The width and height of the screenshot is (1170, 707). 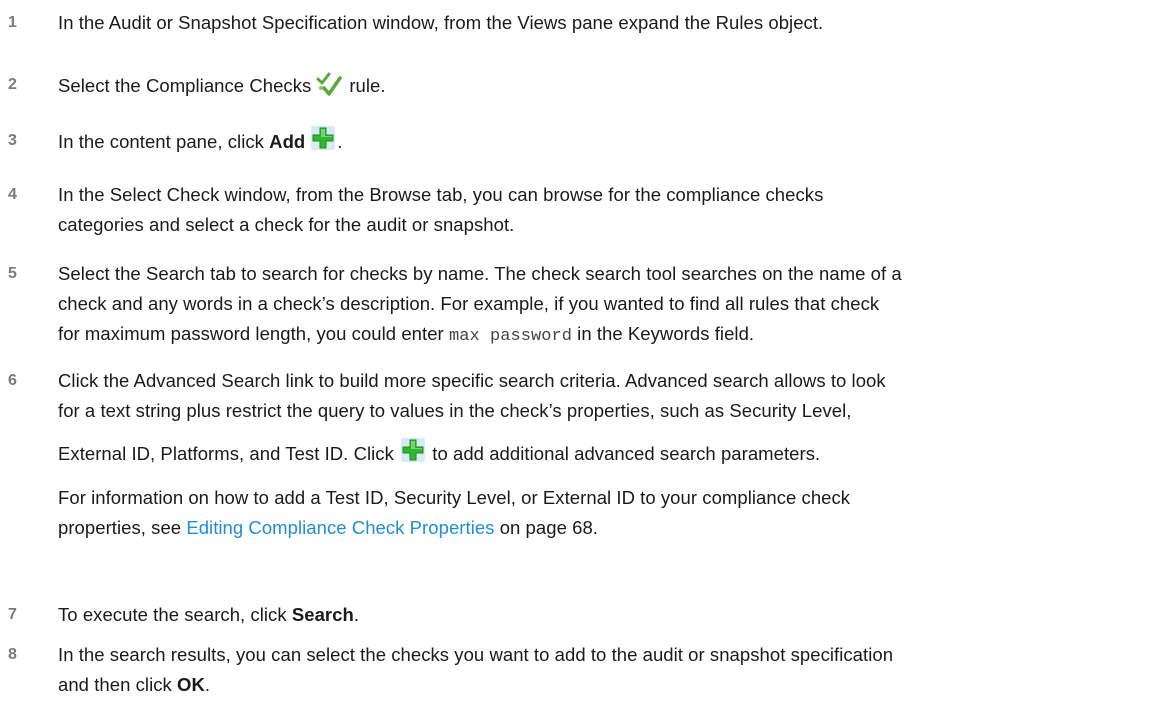 What do you see at coordinates (12, 380) in the screenshot?
I see `step-number: 6` at bounding box center [12, 380].